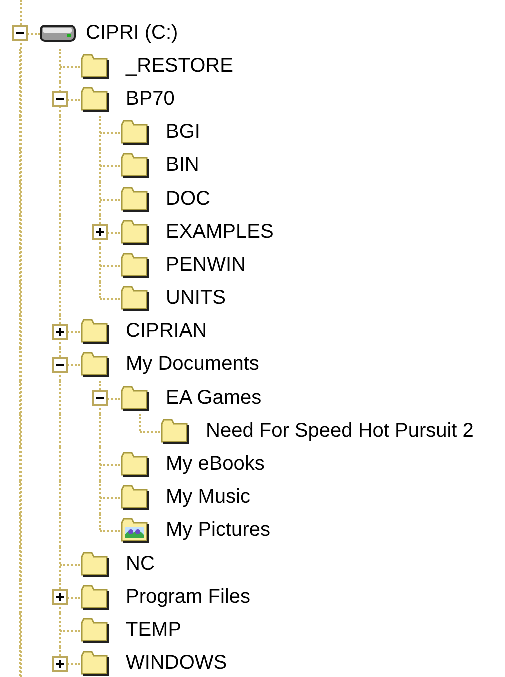  What do you see at coordinates (183, 165) in the screenshot?
I see `tree-item-label: BIN` at bounding box center [183, 165].